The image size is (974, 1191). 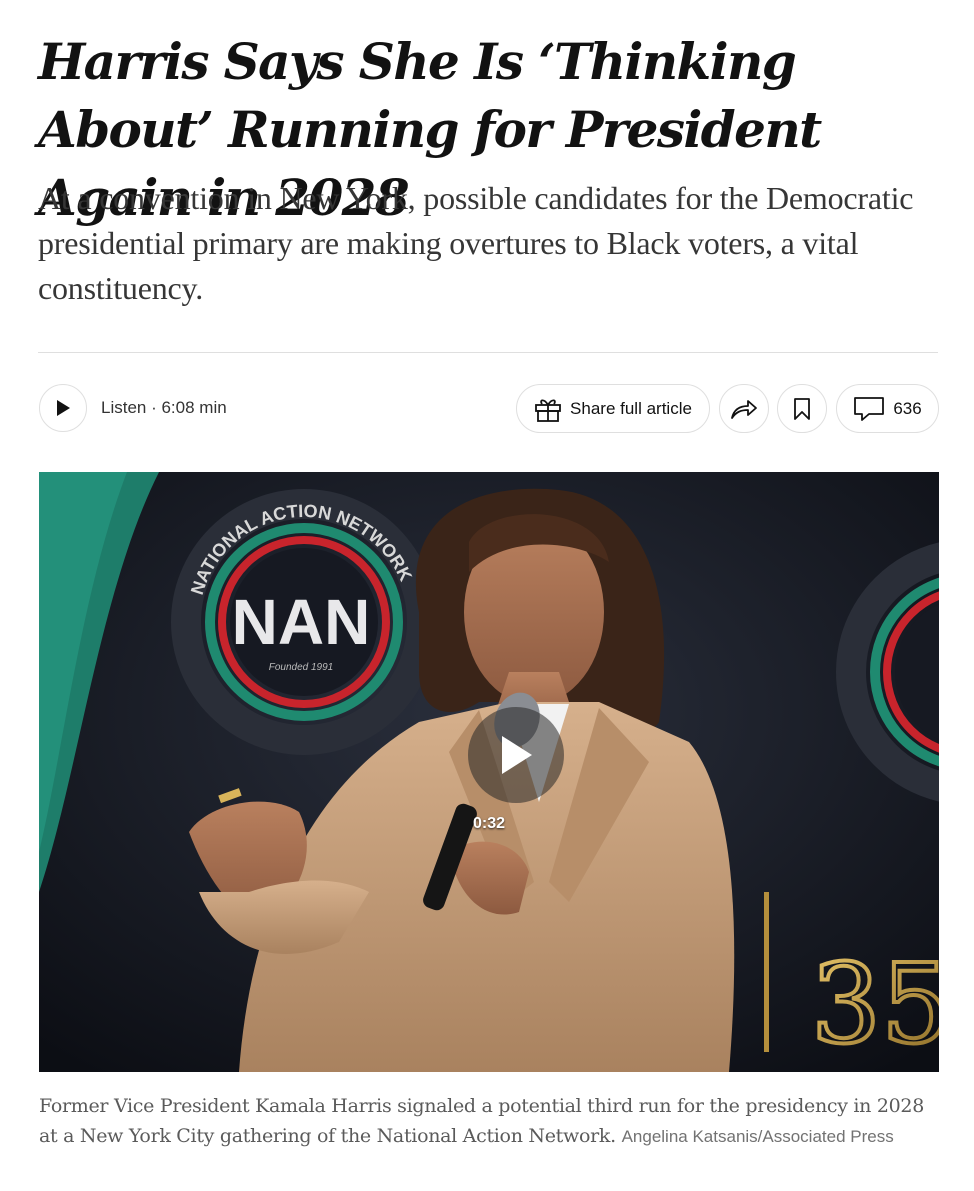 I want to click on divider, so click(x=488, y=352).